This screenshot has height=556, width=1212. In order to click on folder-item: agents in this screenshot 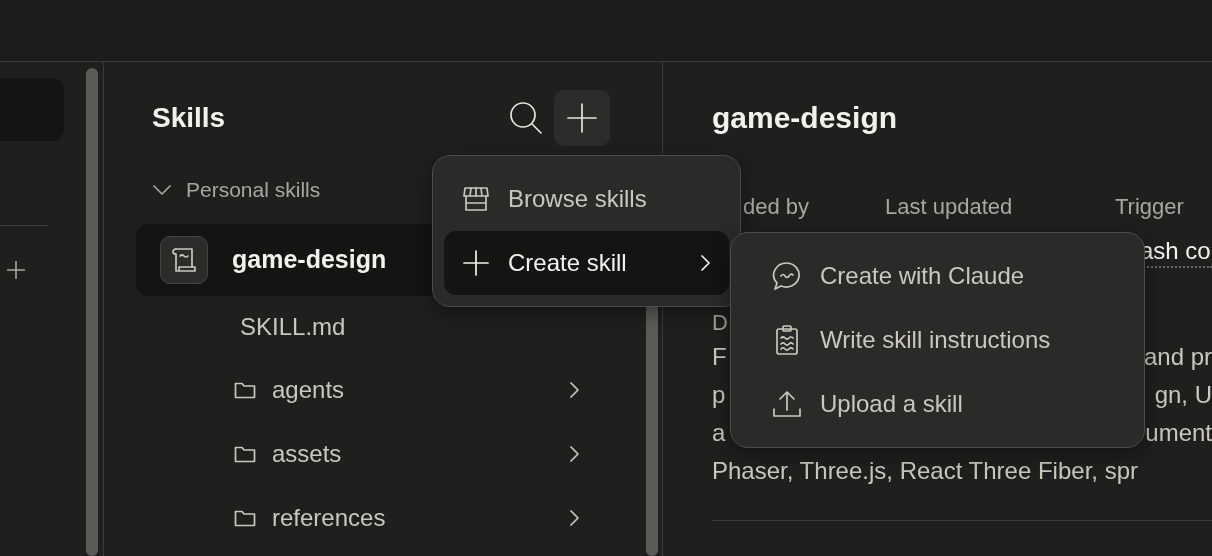, I will do `click(412, 390)`.